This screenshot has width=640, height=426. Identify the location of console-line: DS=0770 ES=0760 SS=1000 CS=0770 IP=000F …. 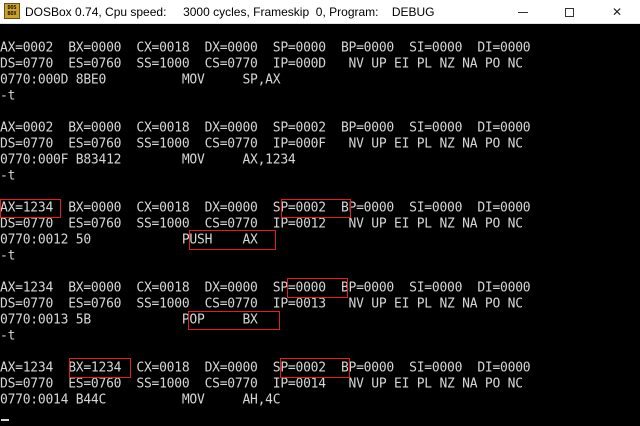
(261, 144).